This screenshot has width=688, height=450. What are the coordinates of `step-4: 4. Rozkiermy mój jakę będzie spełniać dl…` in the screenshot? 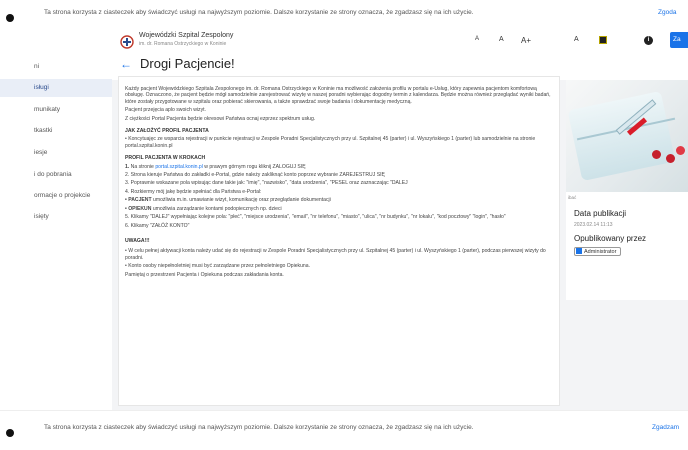 It's located at (193, 191).